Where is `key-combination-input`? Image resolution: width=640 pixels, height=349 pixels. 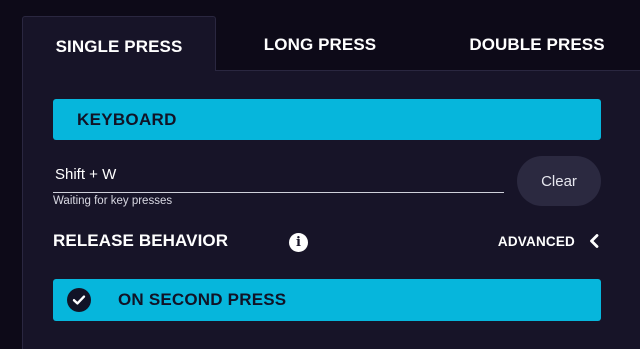 key-combination-input is located at coordinates (278, 174).